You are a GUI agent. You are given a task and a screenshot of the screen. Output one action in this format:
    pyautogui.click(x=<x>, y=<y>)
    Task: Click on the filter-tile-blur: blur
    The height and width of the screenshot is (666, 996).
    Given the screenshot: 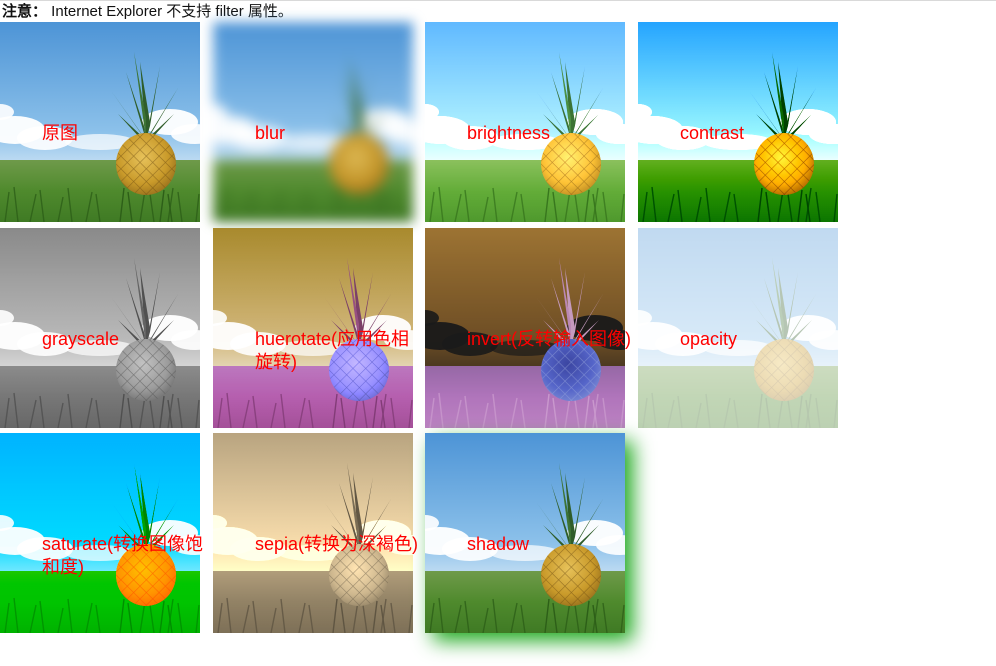 What is the action you would take?
    pyautogui.click(x=313, y=122)
    